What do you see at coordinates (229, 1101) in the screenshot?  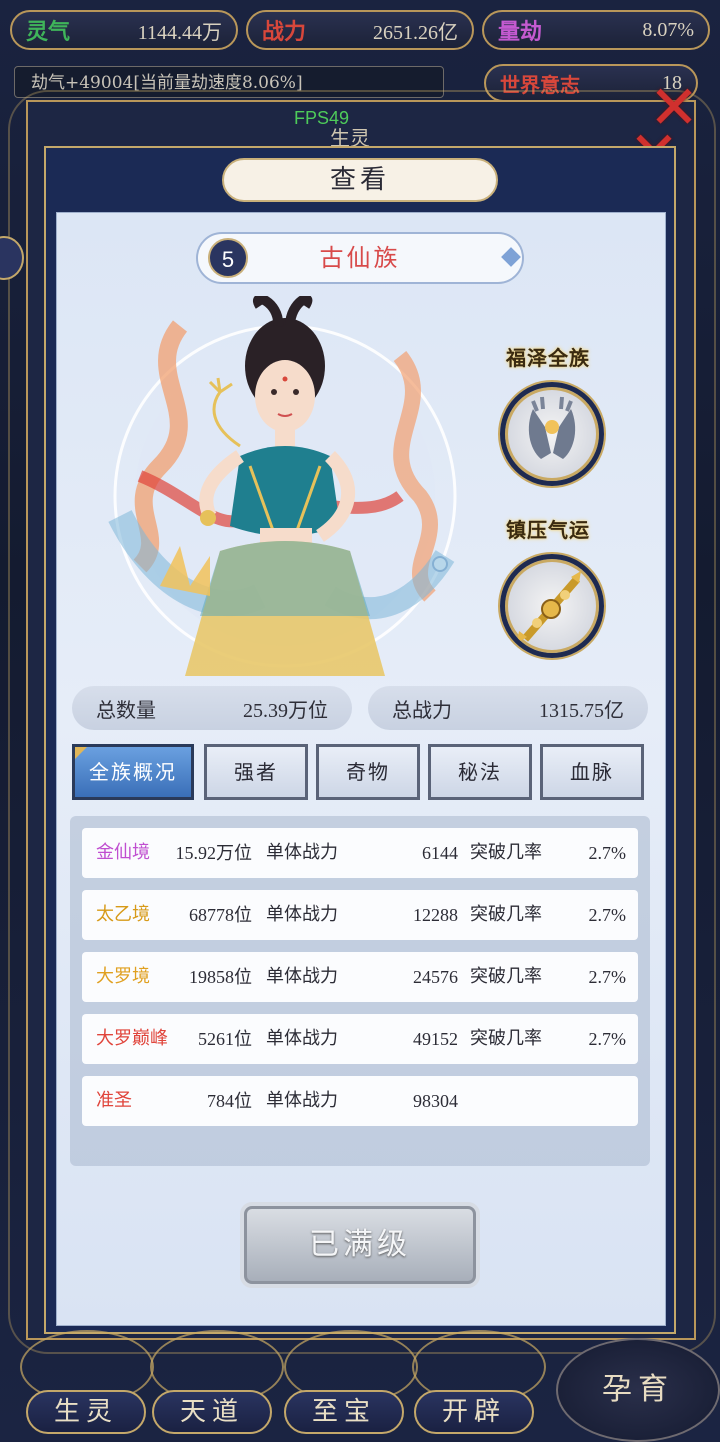 I see `realm-count: 784位` at bounding box center [229, 1101].